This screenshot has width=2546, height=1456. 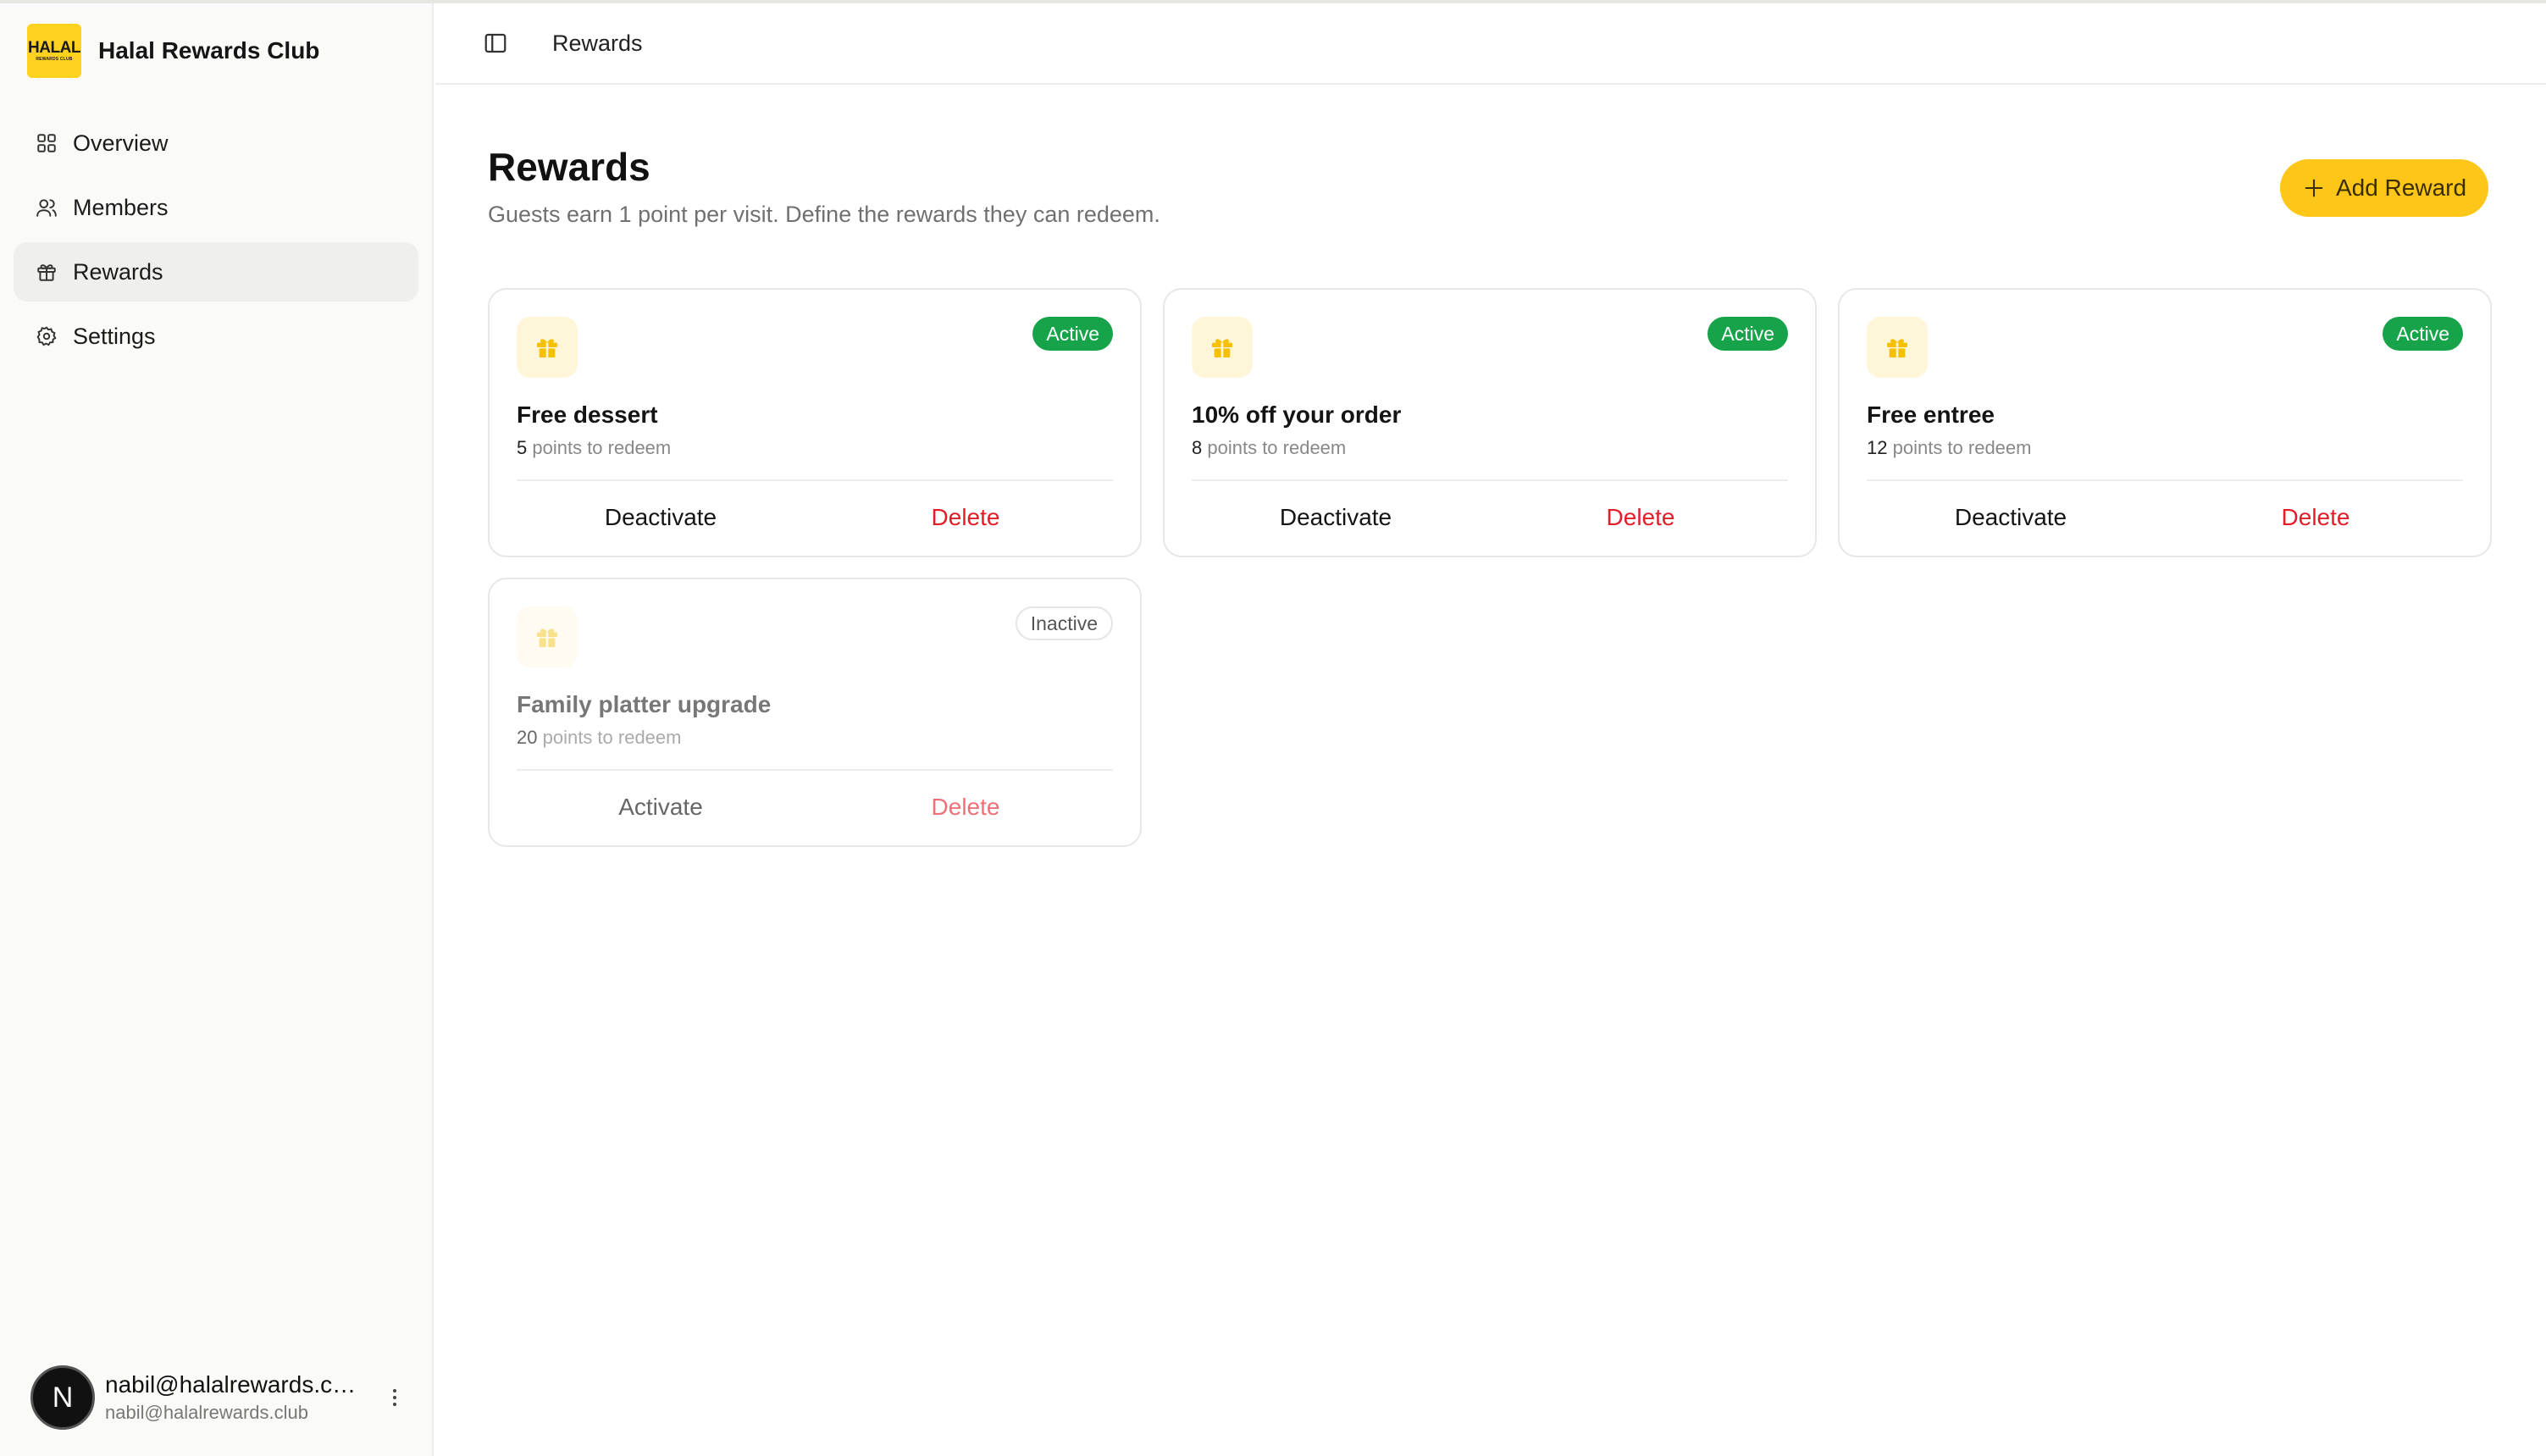 What do you see at coordinates (2314, 188) in the screenshot?
I see `plus-icon` at bounding box center [2314, 188].